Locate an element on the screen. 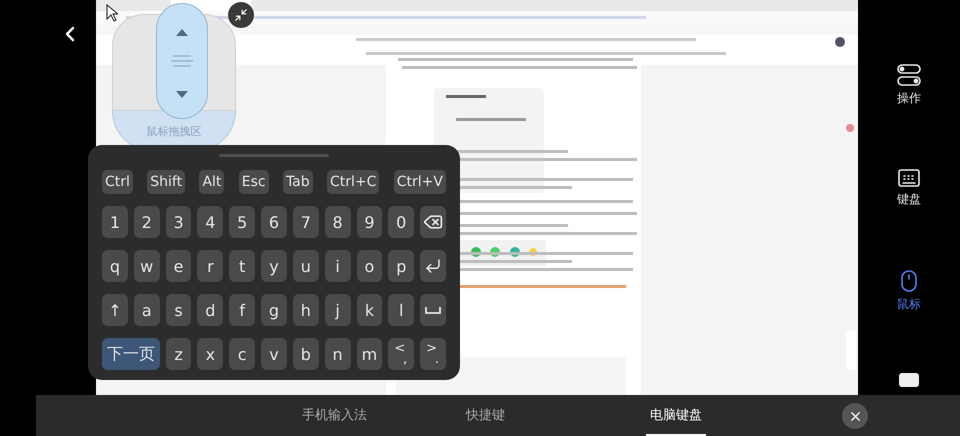 The height and width of the screenshot is (436, 960). keyboard-key: 7 is located at coordinates (305, 222).